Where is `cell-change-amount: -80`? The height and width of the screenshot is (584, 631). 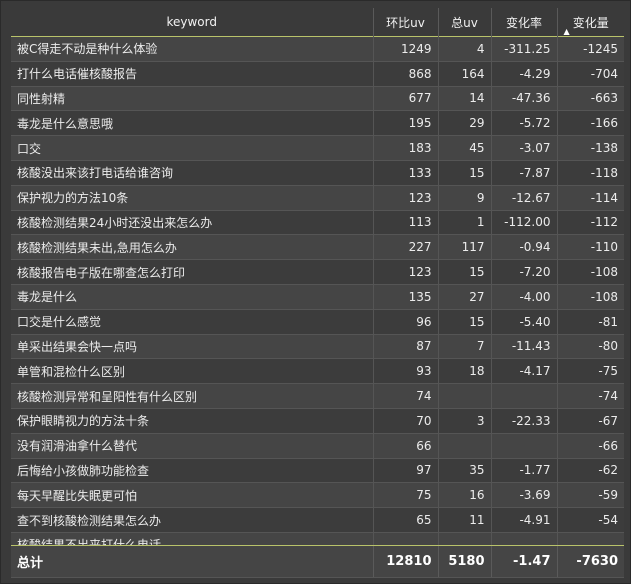
cell-change-amount: -80 is located at coordinates (590, 347).